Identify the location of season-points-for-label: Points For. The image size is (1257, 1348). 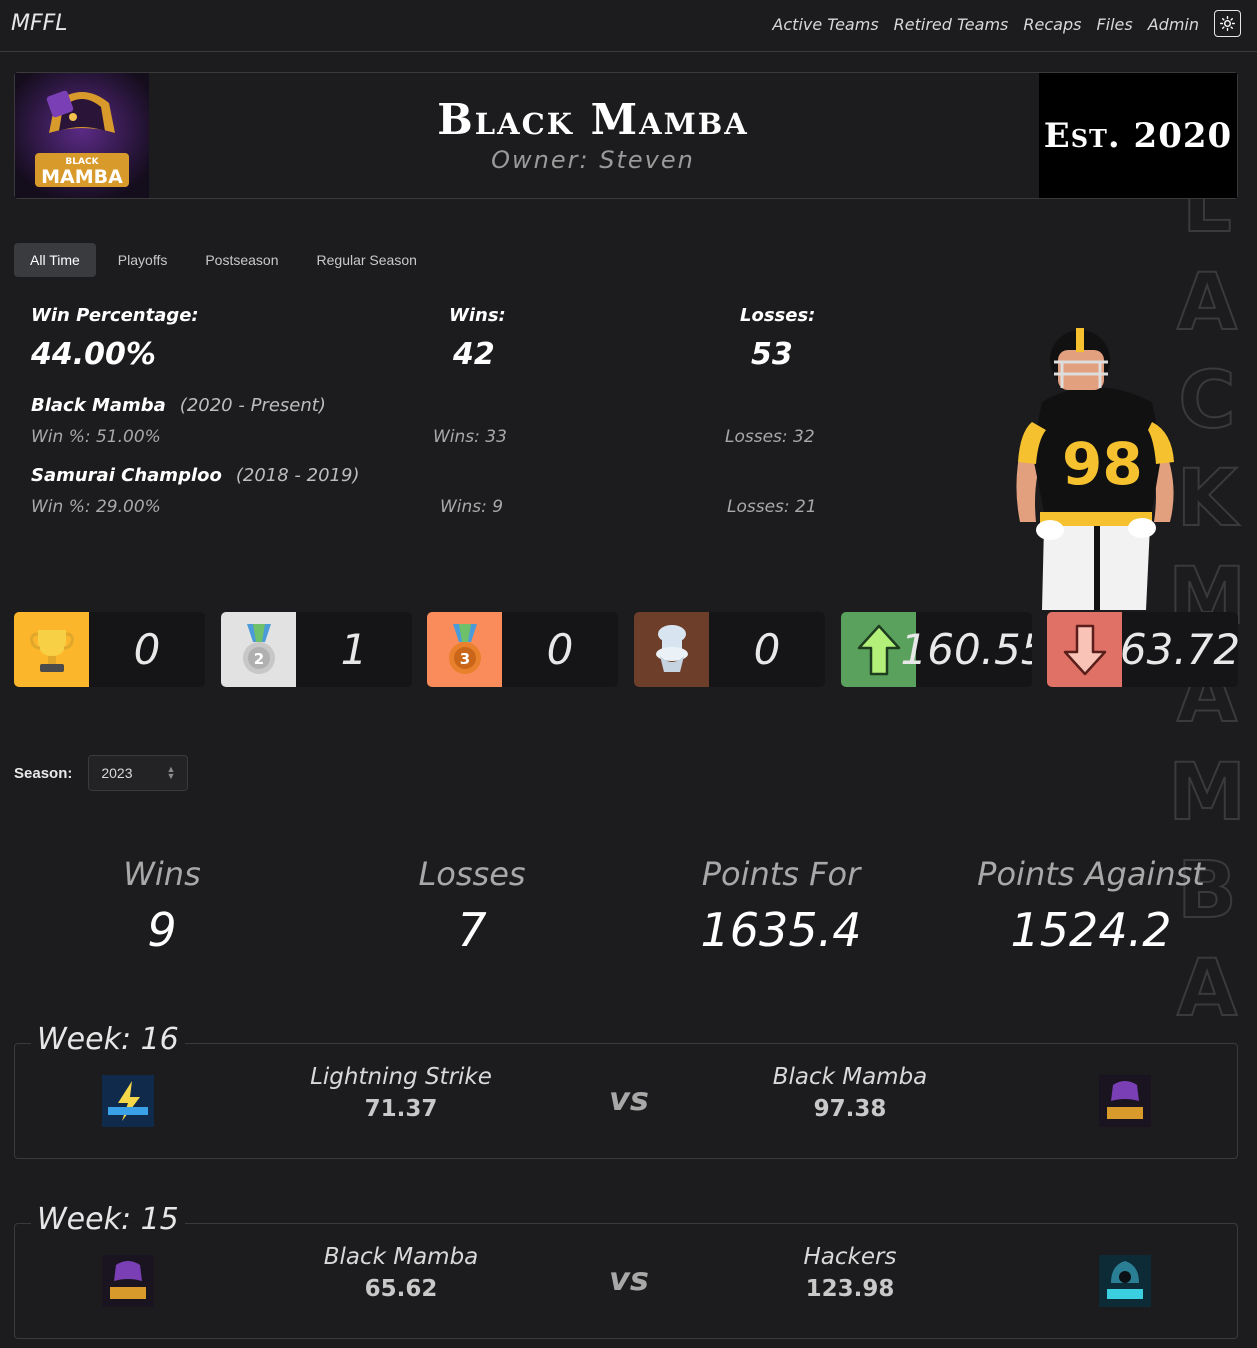
(781, 874).